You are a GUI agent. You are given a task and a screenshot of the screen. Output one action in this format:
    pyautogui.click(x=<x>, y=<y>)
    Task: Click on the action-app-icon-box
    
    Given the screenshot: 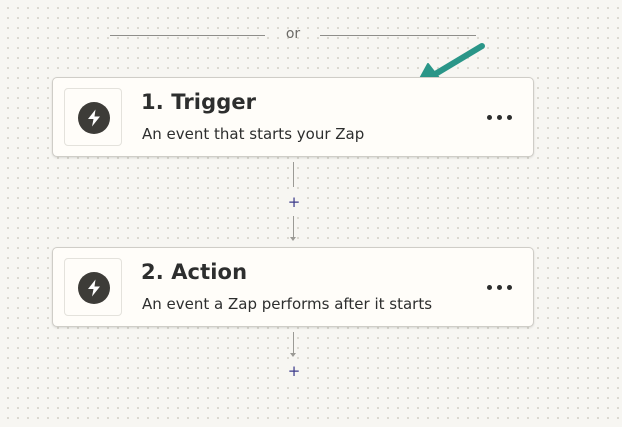 What is the action you would take?
    pyautogui.click(x=93, y=287)
    